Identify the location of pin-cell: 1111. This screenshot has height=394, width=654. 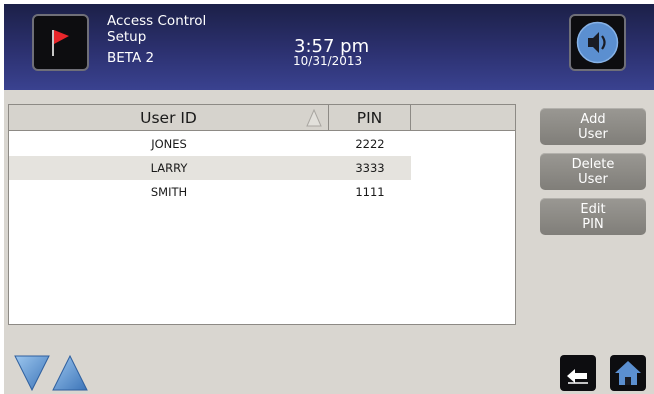
(370, 192).